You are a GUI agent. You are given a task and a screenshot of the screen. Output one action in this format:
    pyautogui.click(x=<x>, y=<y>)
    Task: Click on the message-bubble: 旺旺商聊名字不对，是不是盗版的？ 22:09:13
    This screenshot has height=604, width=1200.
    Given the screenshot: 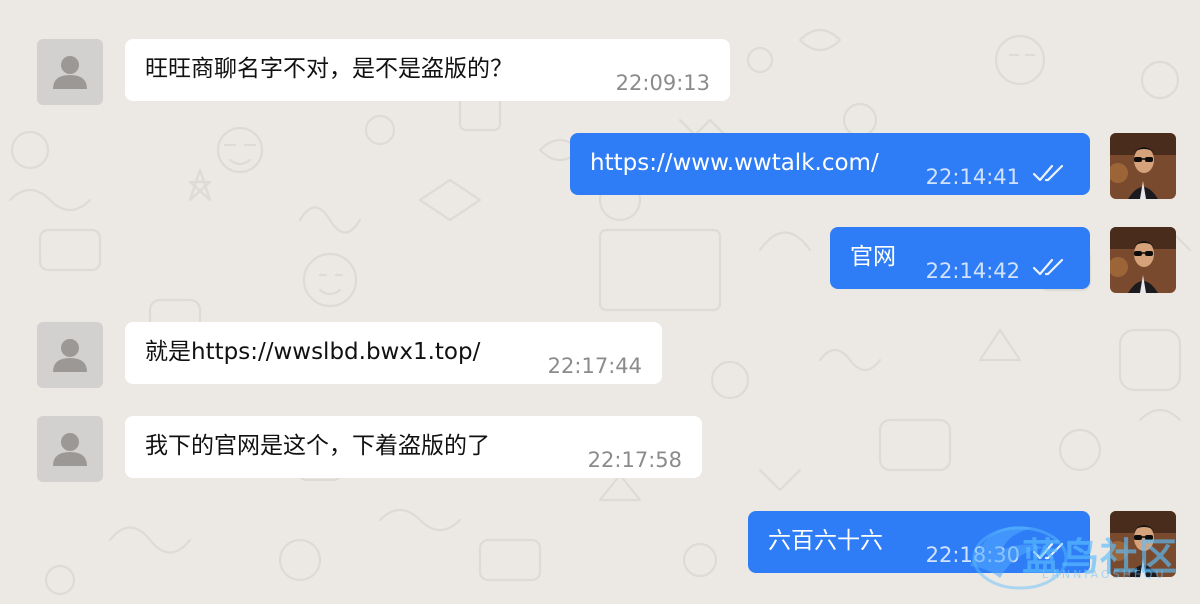 What is the action you would take?
    pyautogui.click(x=427, y=70)
    